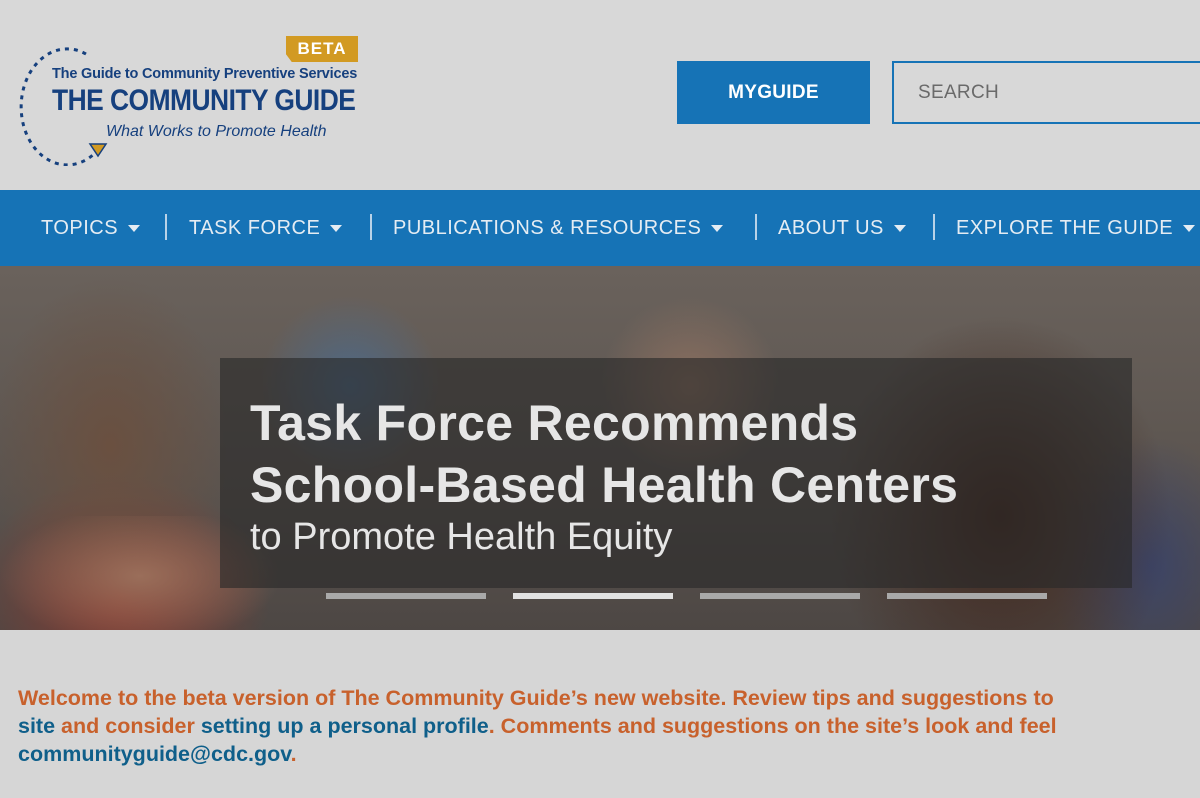 Image resolution: width=1200 pixels, height=798 pixels. Describe the element at coordinates (773, 92) in the screenshot. I see `myguide-button: MYGUIDE` at that location.